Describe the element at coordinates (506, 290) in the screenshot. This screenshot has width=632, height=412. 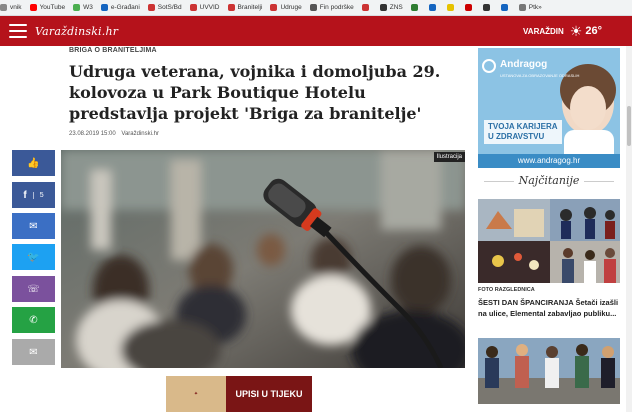
I see `foto-category: FOTO RAZGLEDNICA` at that location.